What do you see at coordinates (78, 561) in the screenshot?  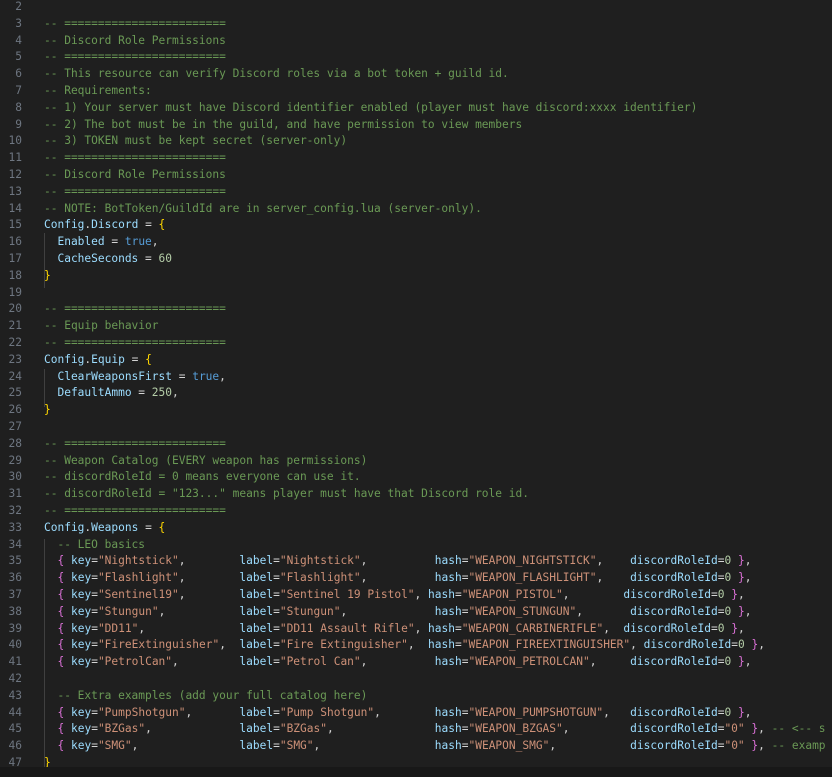 I see `code-token: key` at bounding box center [78, 561].